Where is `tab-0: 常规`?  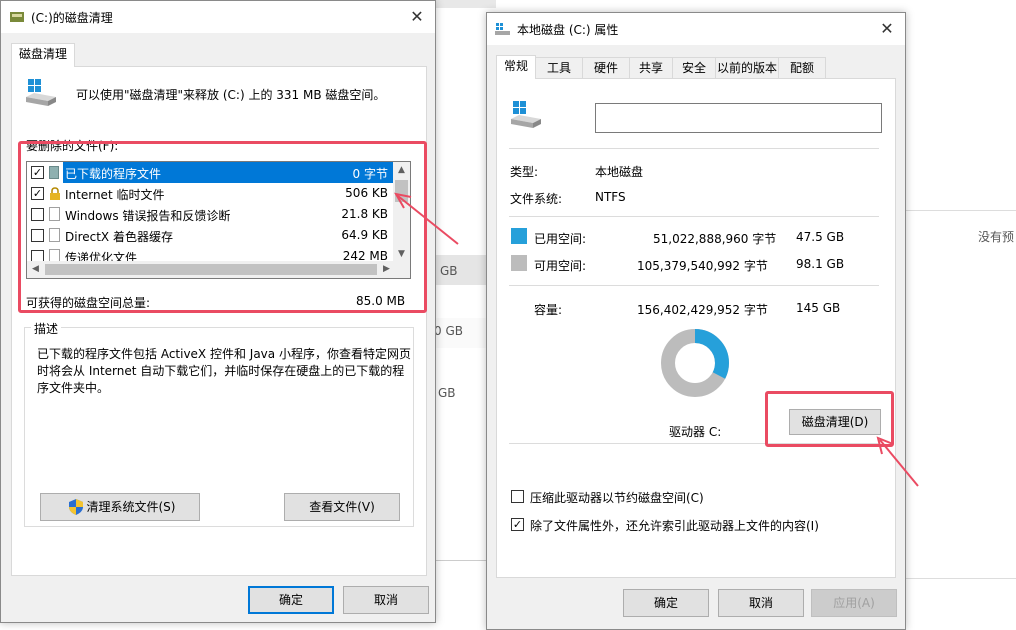
tab-0: 常规 is located at coordinates (516, 67).